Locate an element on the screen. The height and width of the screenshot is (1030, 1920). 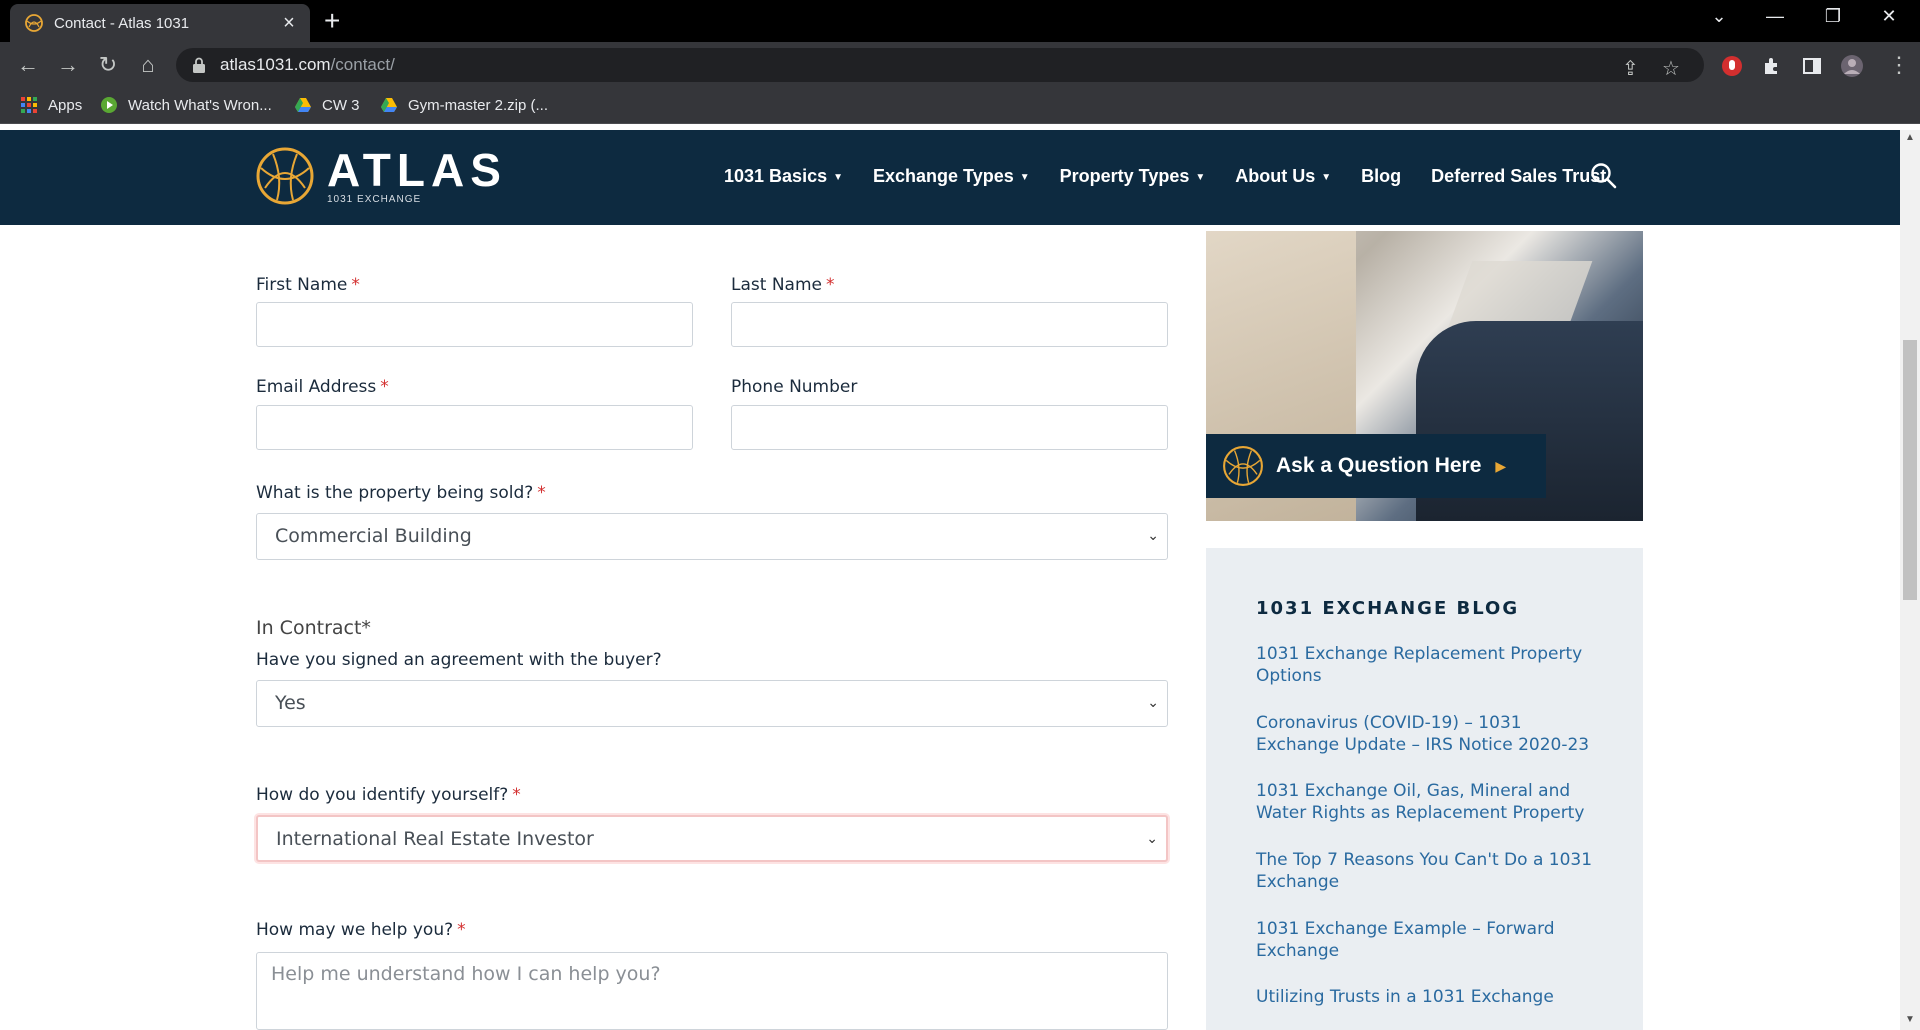
reload-icon: ↻ is located at coordinates (108, 66).